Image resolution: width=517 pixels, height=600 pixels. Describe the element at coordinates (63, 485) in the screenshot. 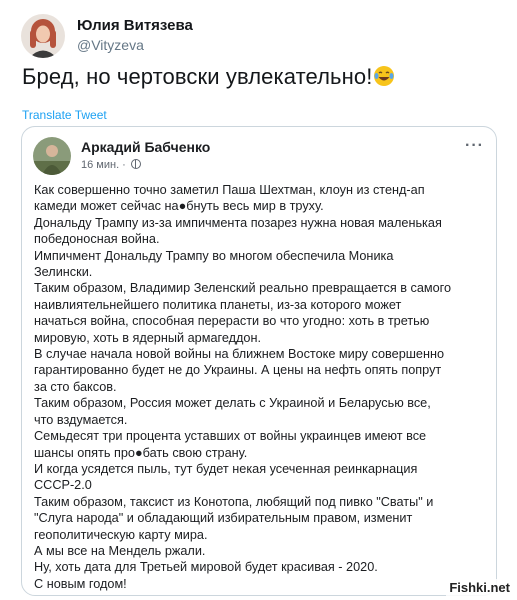

I see `post-line: СССР-2.0` at that location.